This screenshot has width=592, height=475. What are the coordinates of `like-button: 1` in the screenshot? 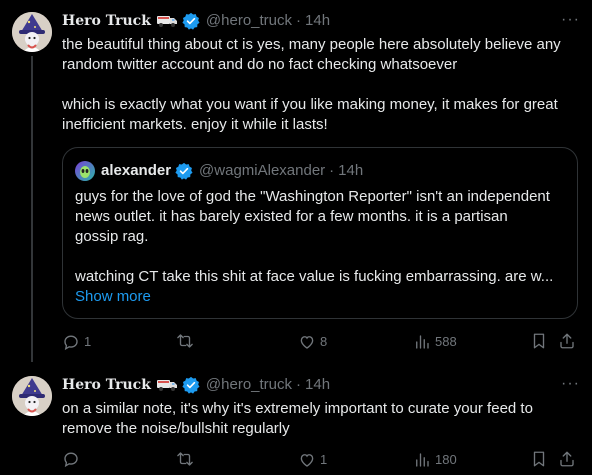 It's located at (312, 460).